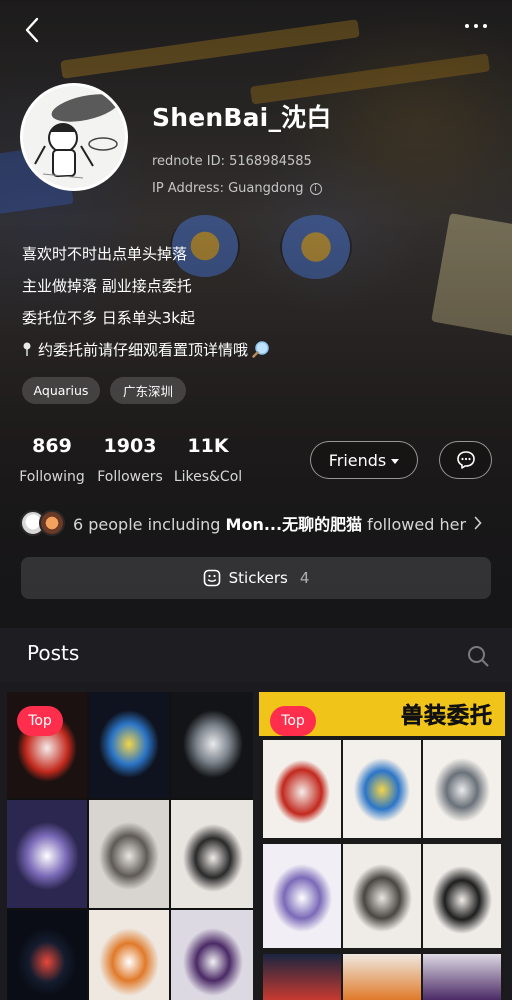 This screenshot has height=1000, width=512. What do you see at coordinates (107, 286) in the screenshot?
I see `bio-line: 主业做掉落 副业接点委托` at bounding box center [107, 286].